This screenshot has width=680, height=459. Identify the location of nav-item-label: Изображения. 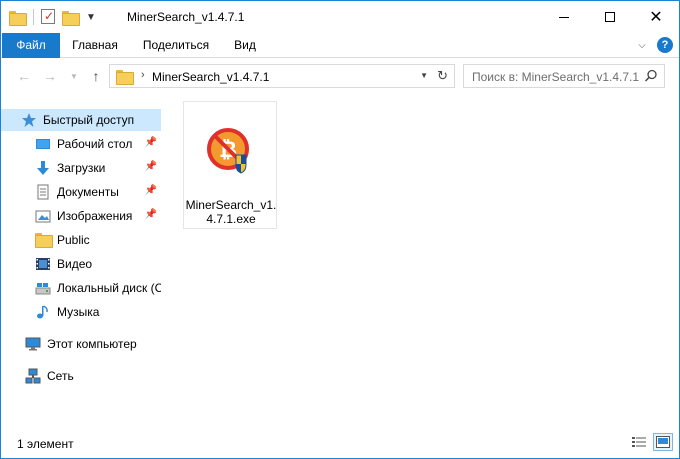
(95, 216).